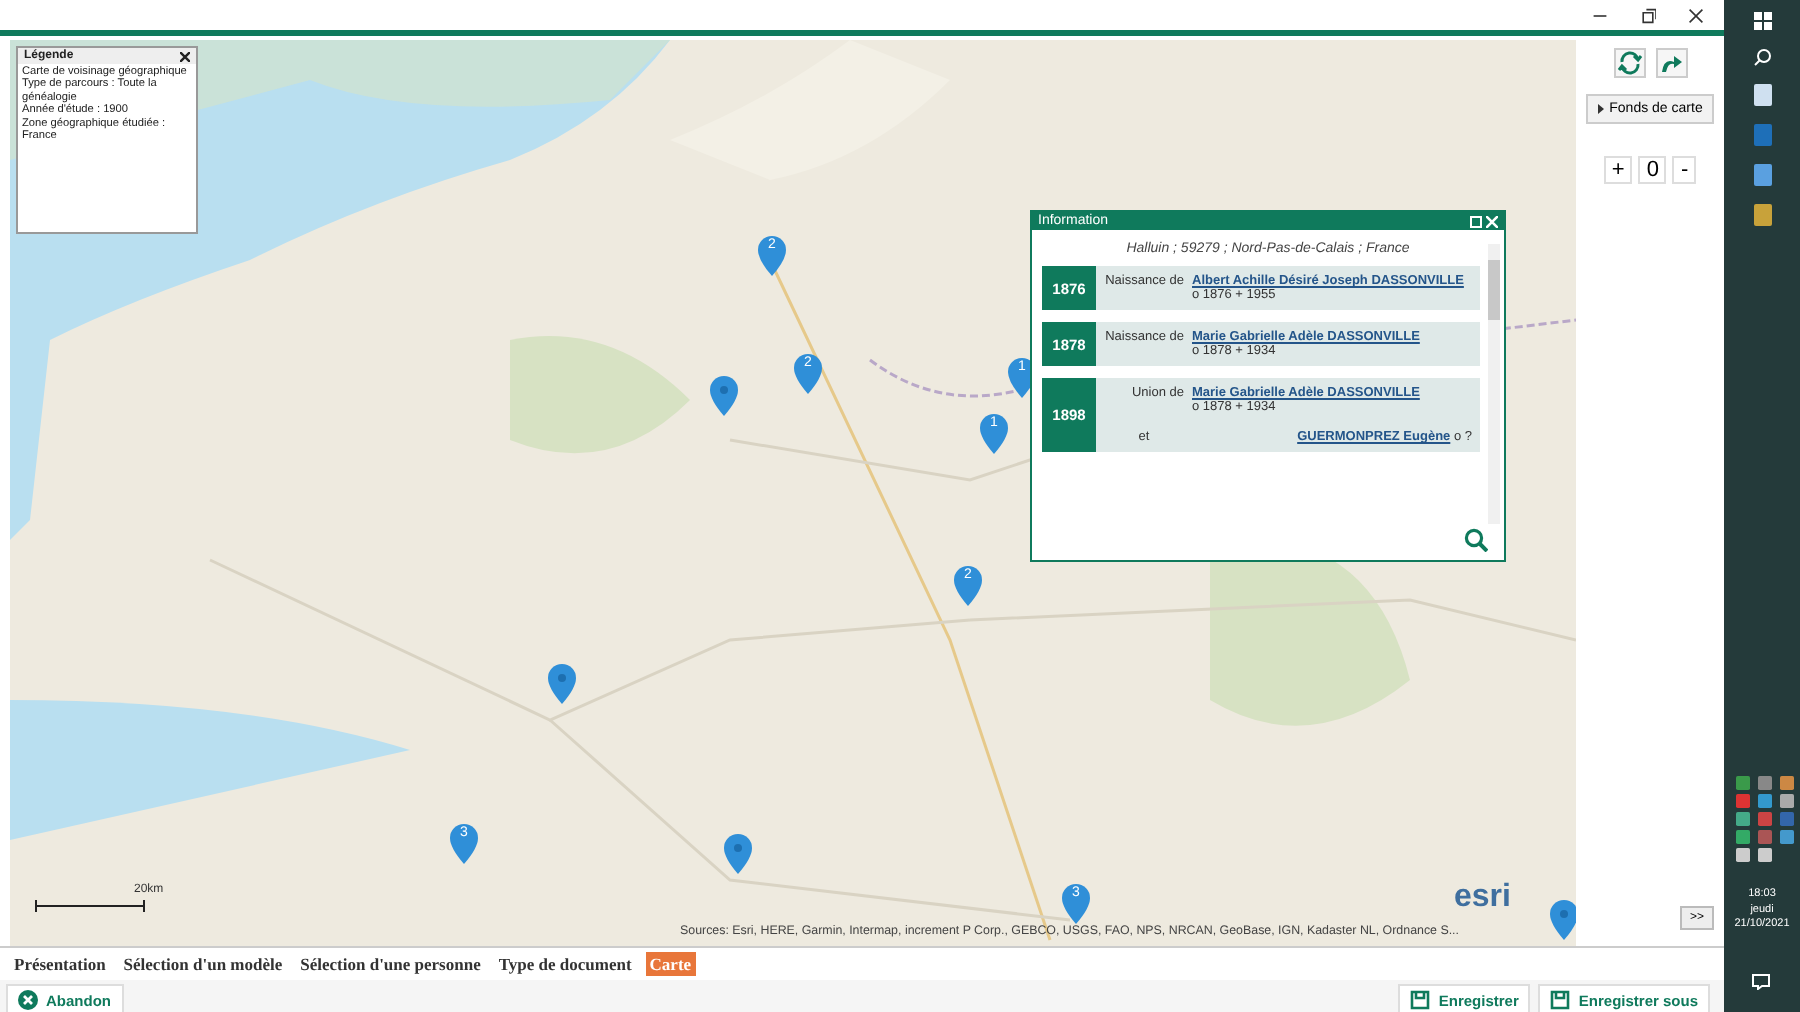 Image resolution: width=1800 pixels, height=1012 pixels. Describe the element at coordinates (1629, 63) in the screenshot. I see `refresh-icon` at that location.